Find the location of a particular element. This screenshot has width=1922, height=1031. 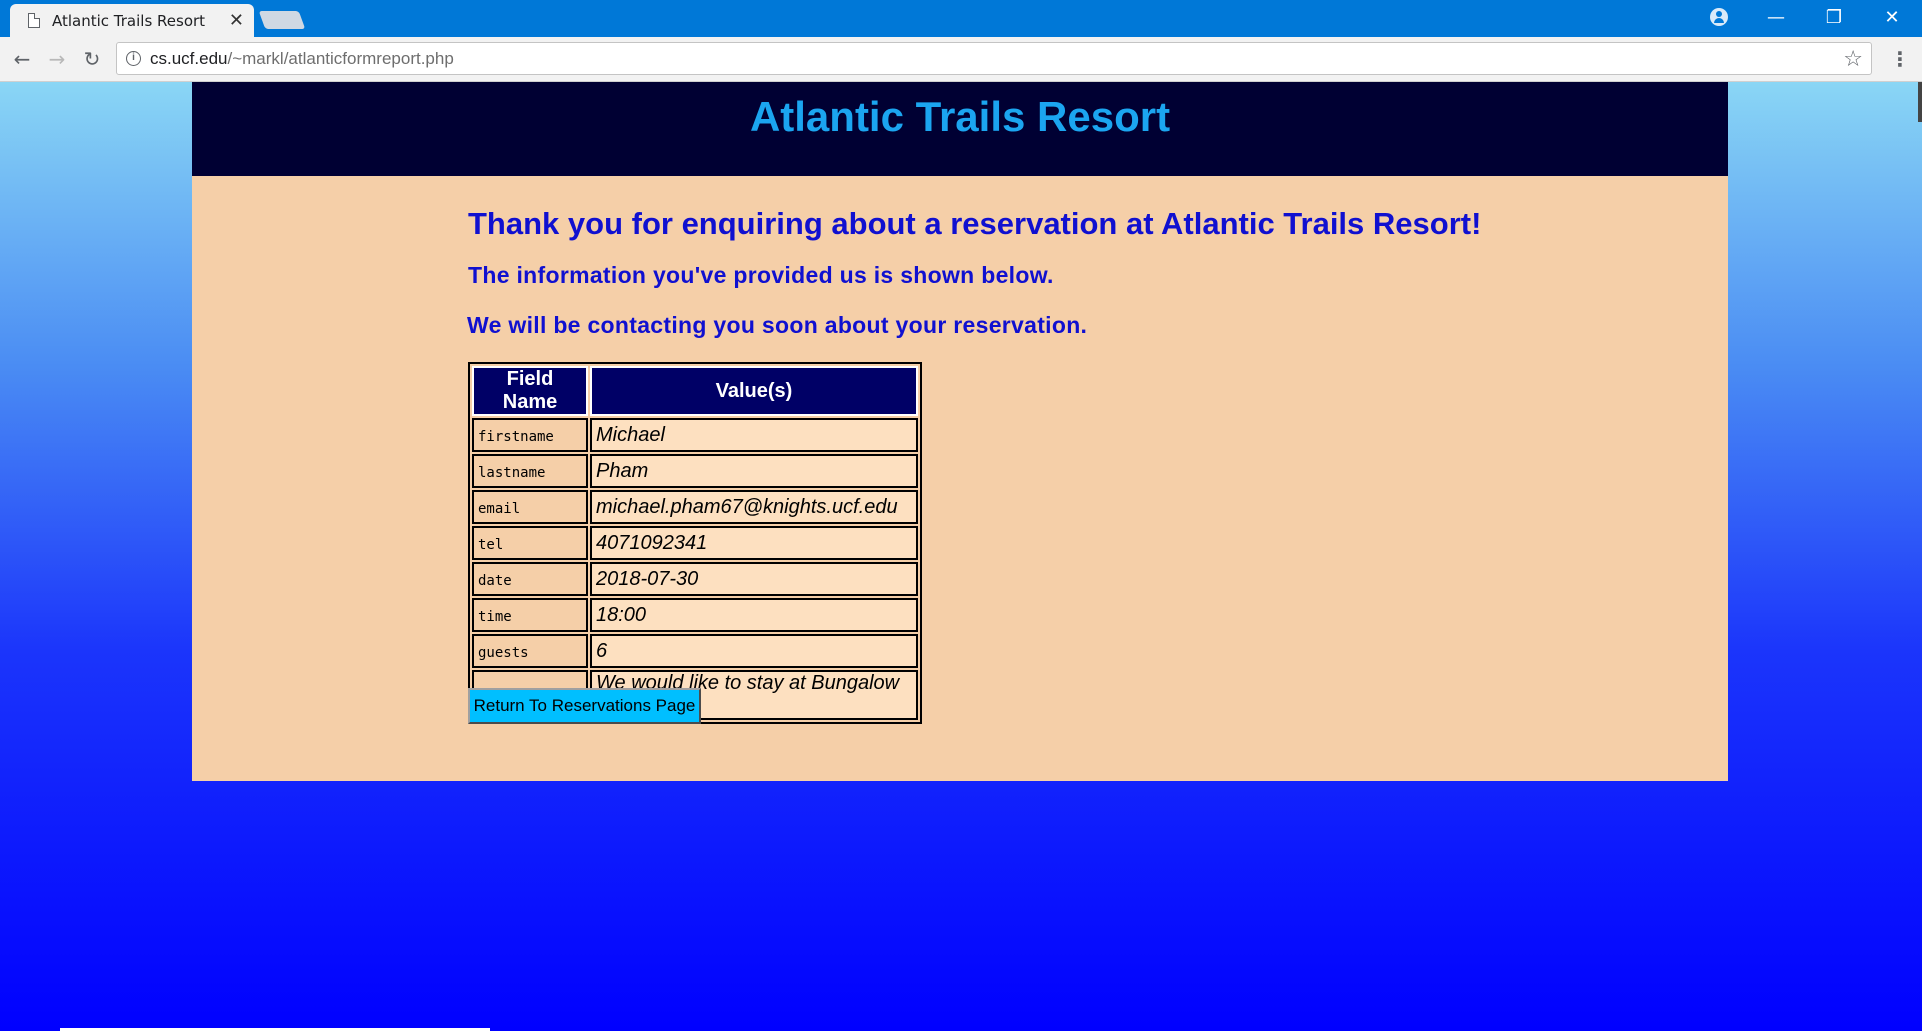

table-row: tel 4071092341 is located at coordinates (695, 543).